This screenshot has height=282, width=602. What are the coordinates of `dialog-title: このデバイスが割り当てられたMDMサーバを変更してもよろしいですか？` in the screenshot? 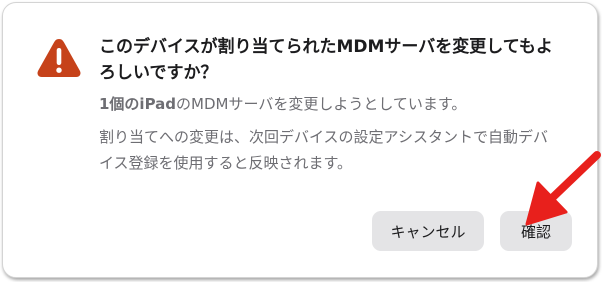 It's located at (326, 60).